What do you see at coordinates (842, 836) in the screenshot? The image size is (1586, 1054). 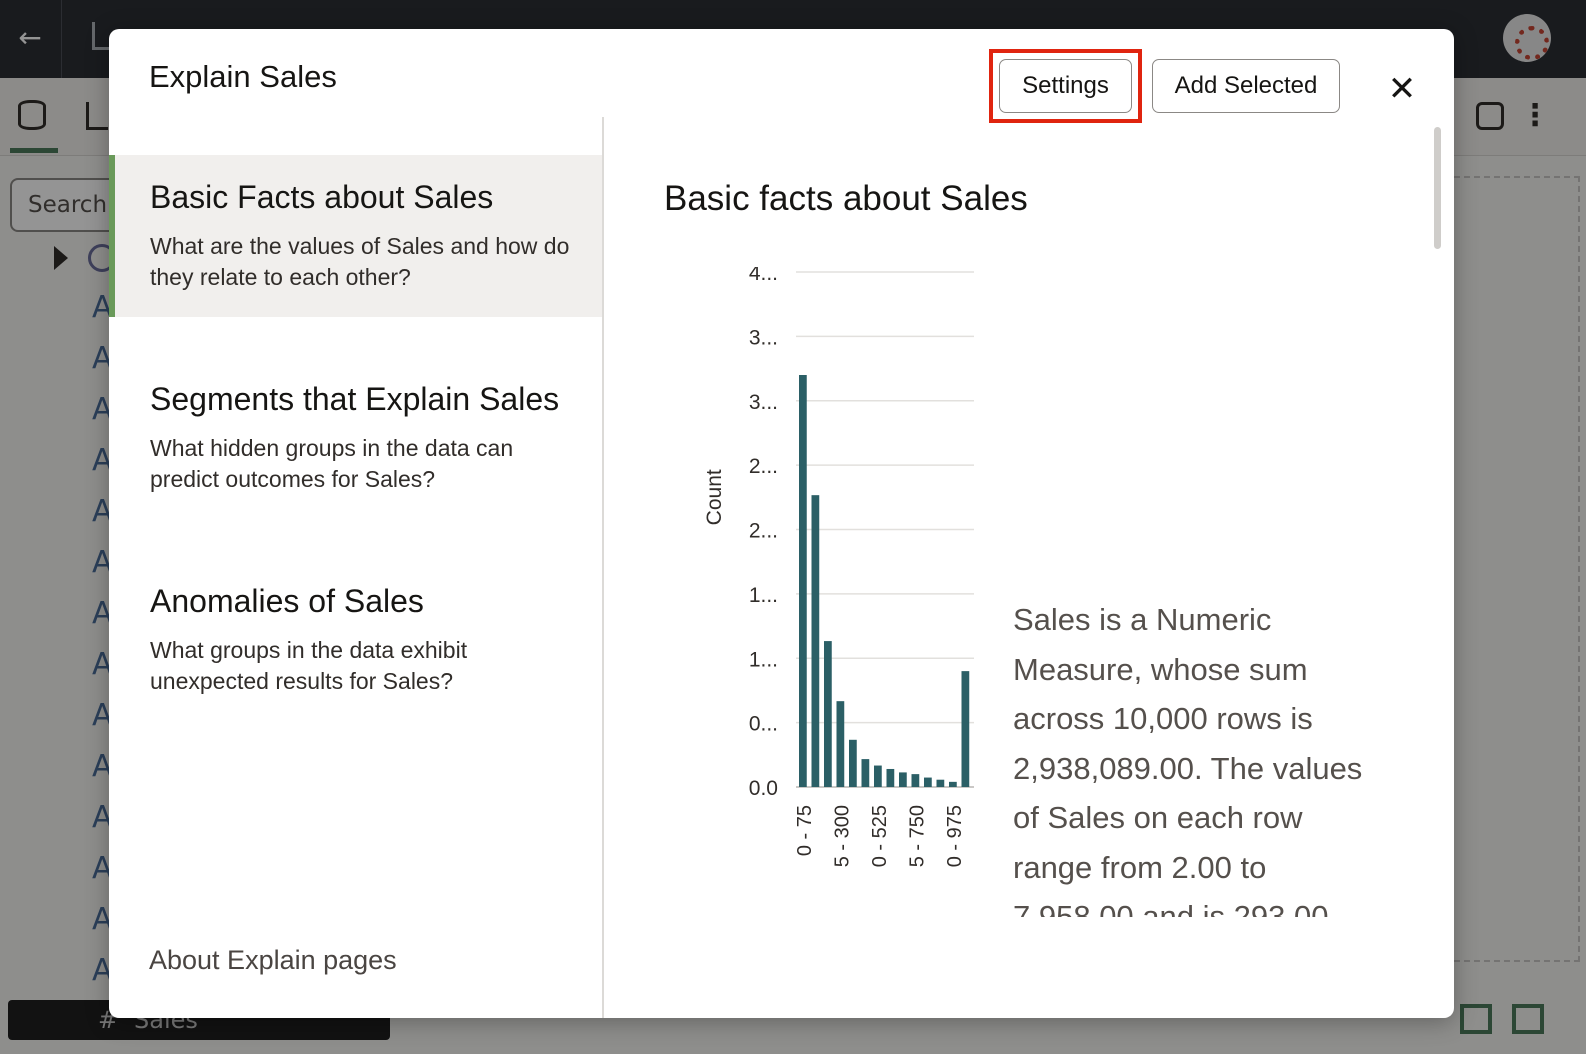 I see `x-tick-label: 225 - 300` at bounding box center [842, 836].